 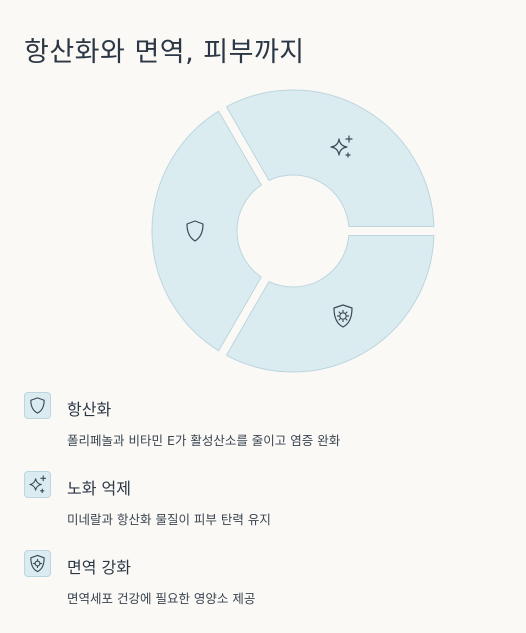 What do you see at coordinates (37, 563) in the screenshot?
I see `shield-gear-icon` at bounding box center [37, 563].